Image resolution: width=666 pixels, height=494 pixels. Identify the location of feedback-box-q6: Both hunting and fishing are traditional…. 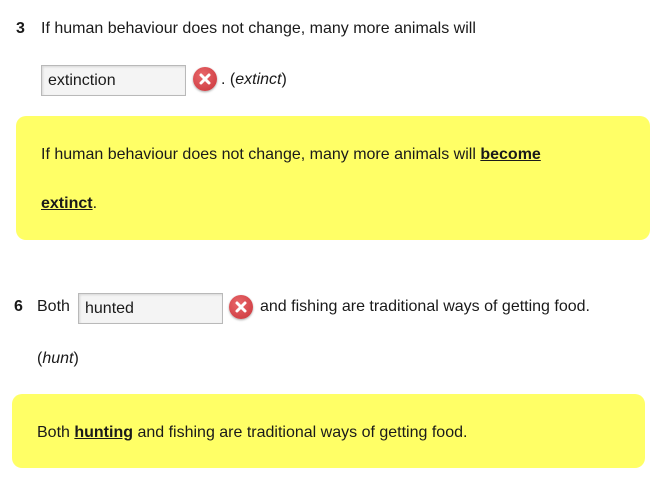
(328, 431).